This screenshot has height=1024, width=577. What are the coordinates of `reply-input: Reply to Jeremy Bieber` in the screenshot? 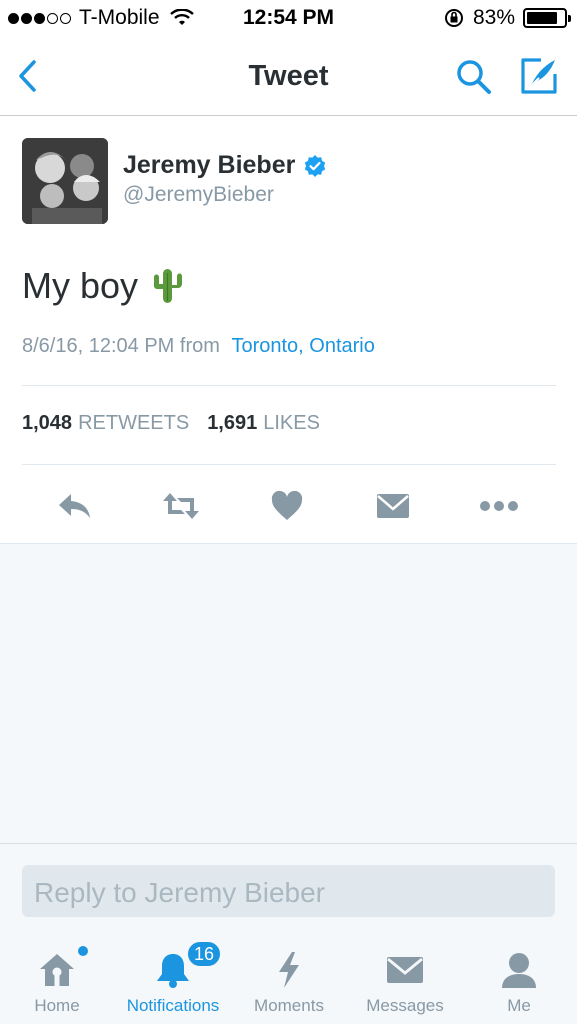 It's located at (288, 891).